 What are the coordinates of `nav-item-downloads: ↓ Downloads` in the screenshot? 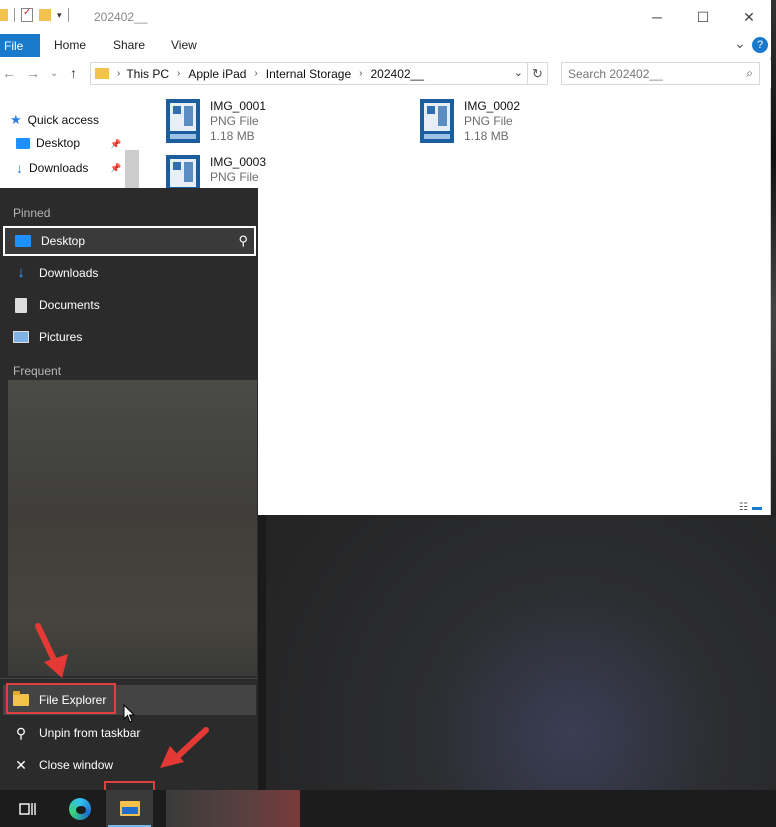 It's located at (52, 168).